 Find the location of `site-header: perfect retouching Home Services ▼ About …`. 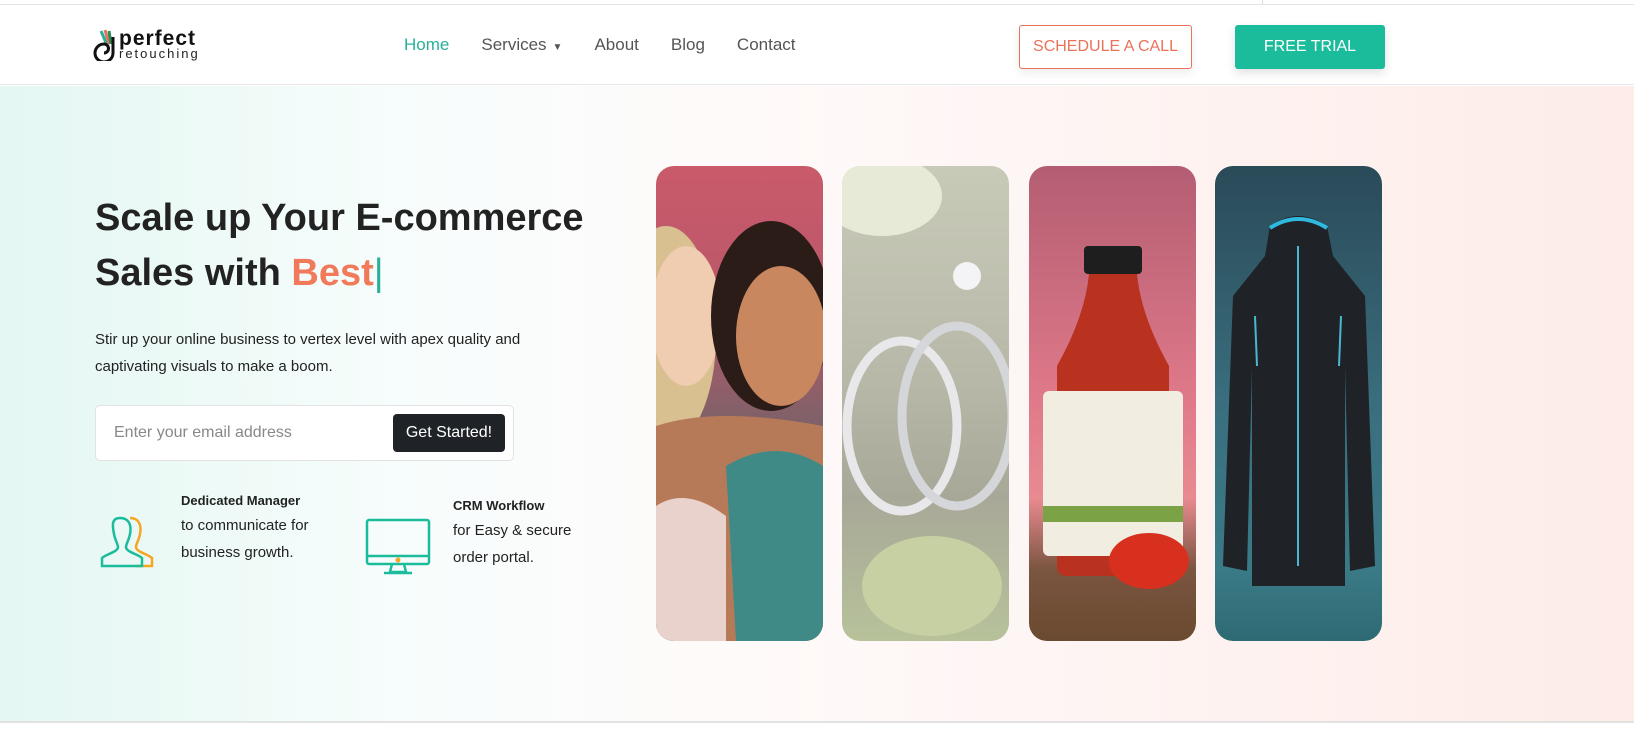

site-header: perfect retouching Home Services ▼ About … is located at coordinates (817, 45).